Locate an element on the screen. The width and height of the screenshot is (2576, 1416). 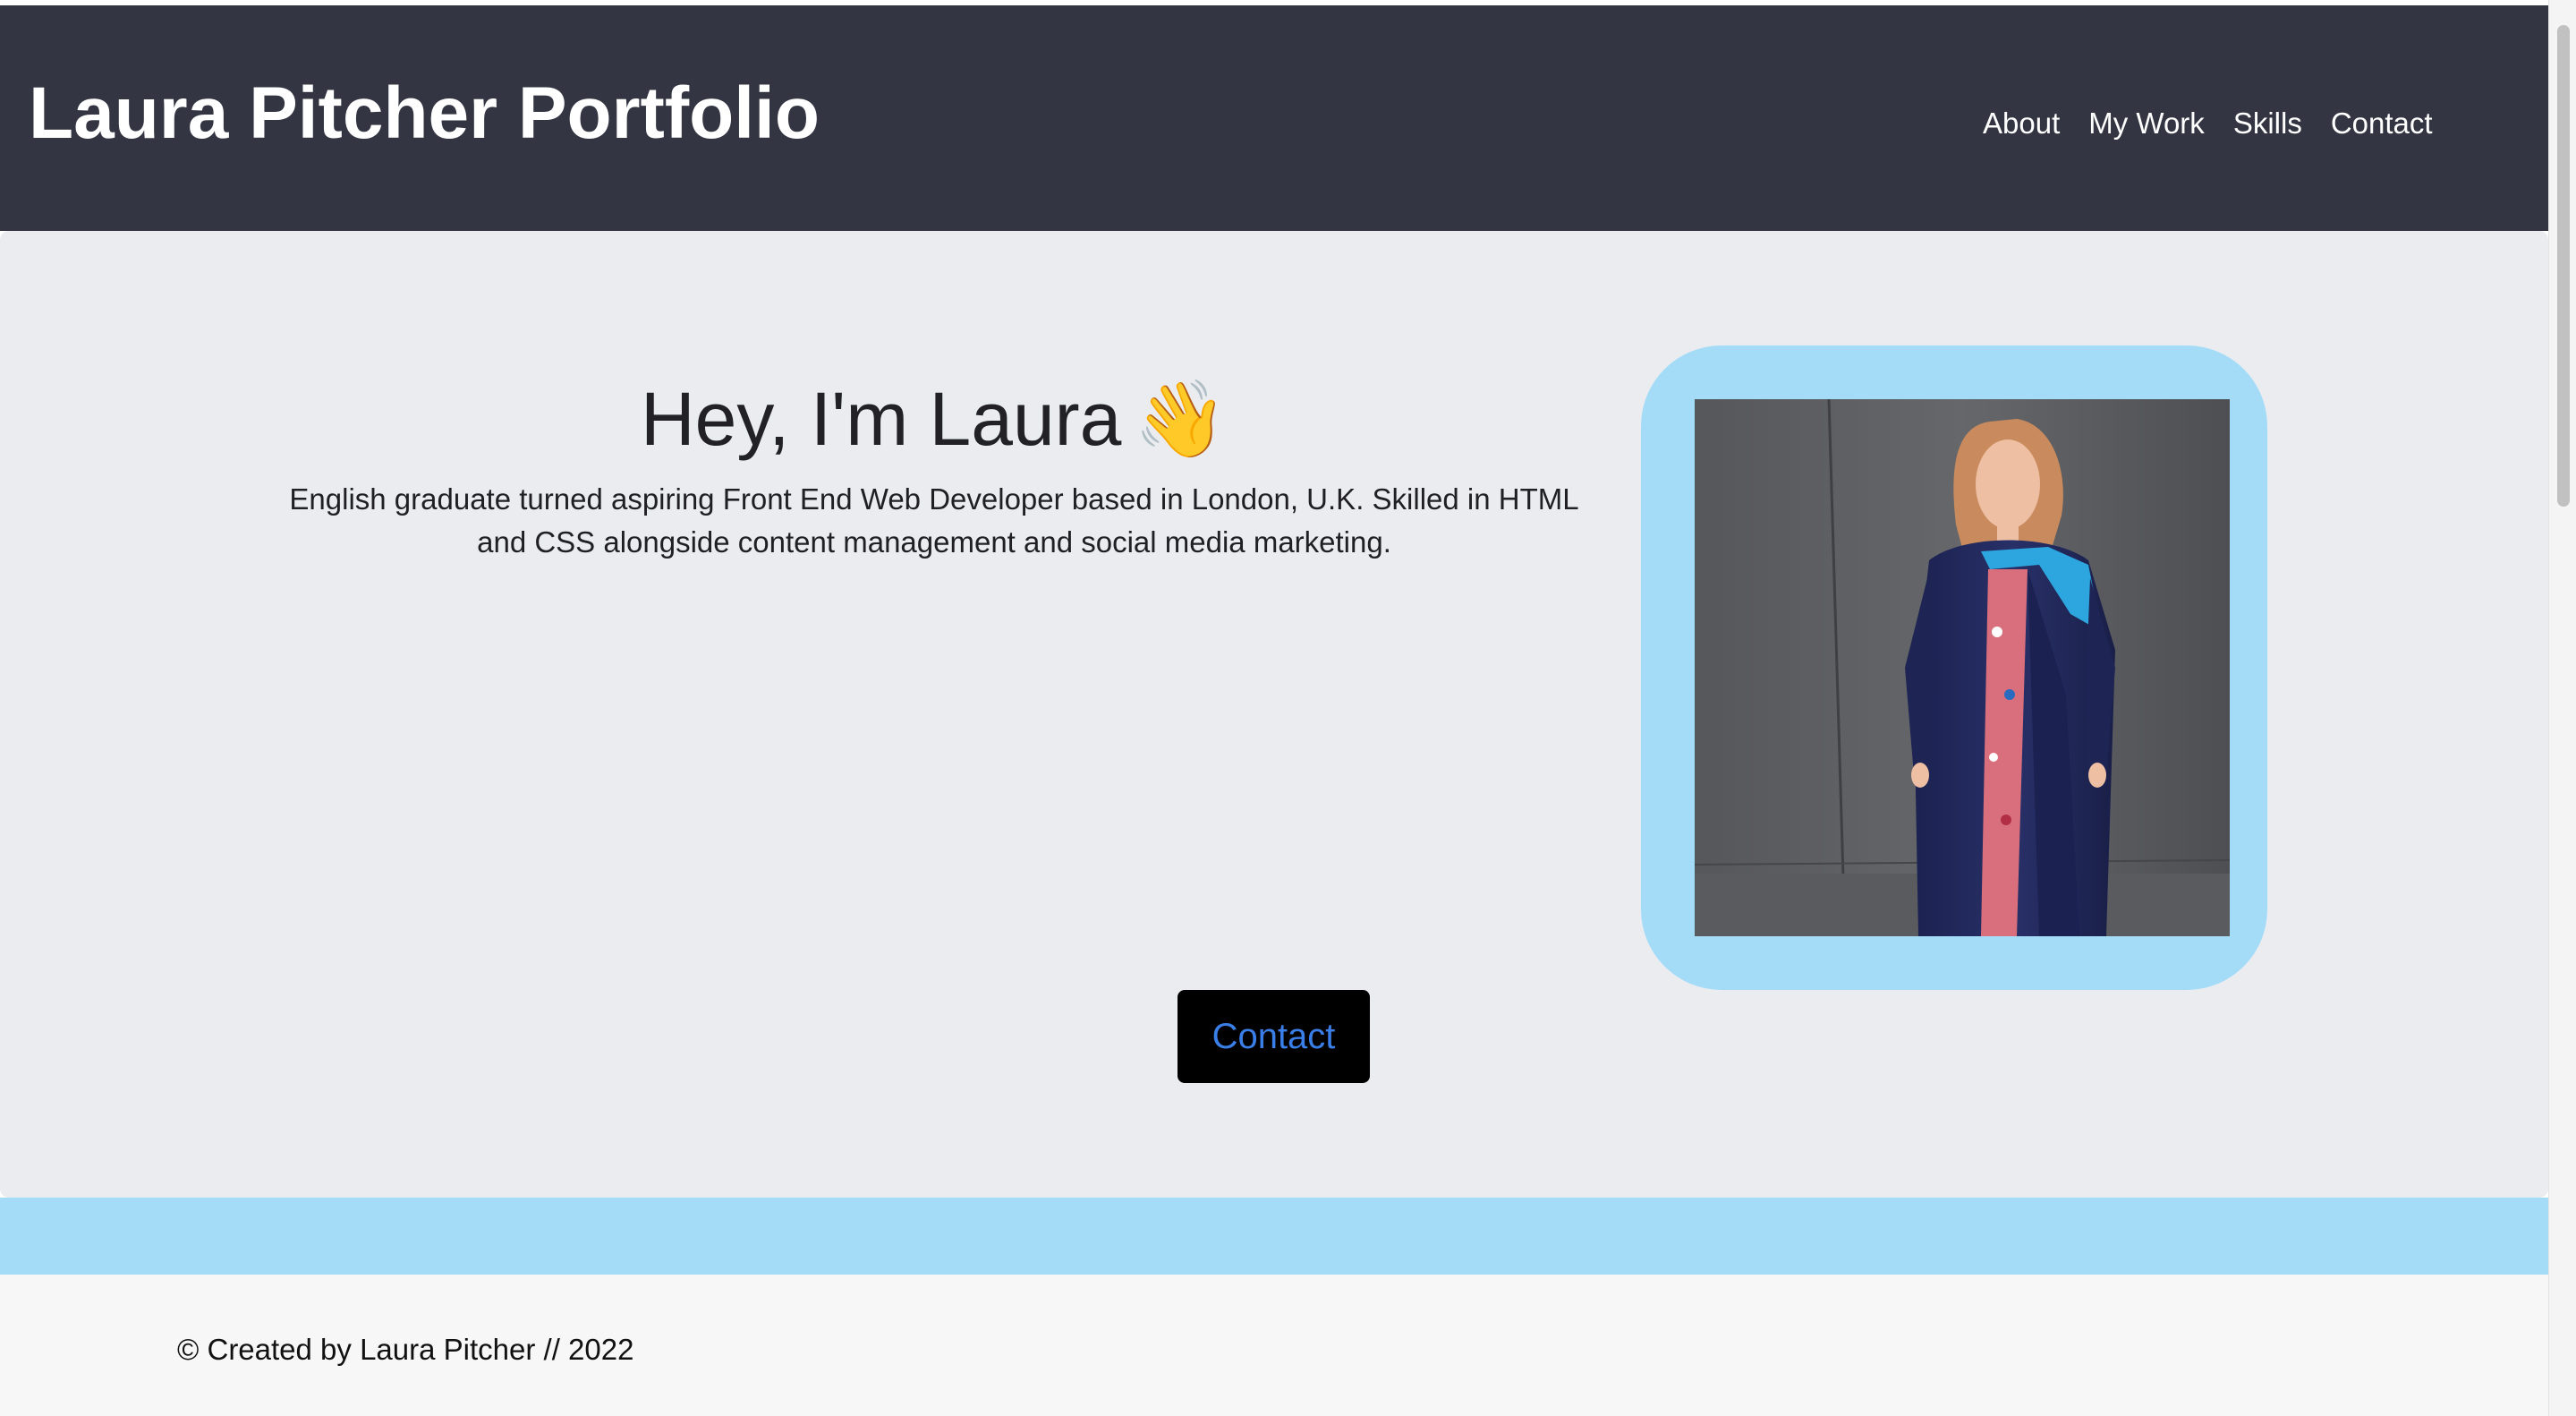
footer-copyright: © Created by Laura Pitcher // 2022 is located at coordinates (405, 1349).